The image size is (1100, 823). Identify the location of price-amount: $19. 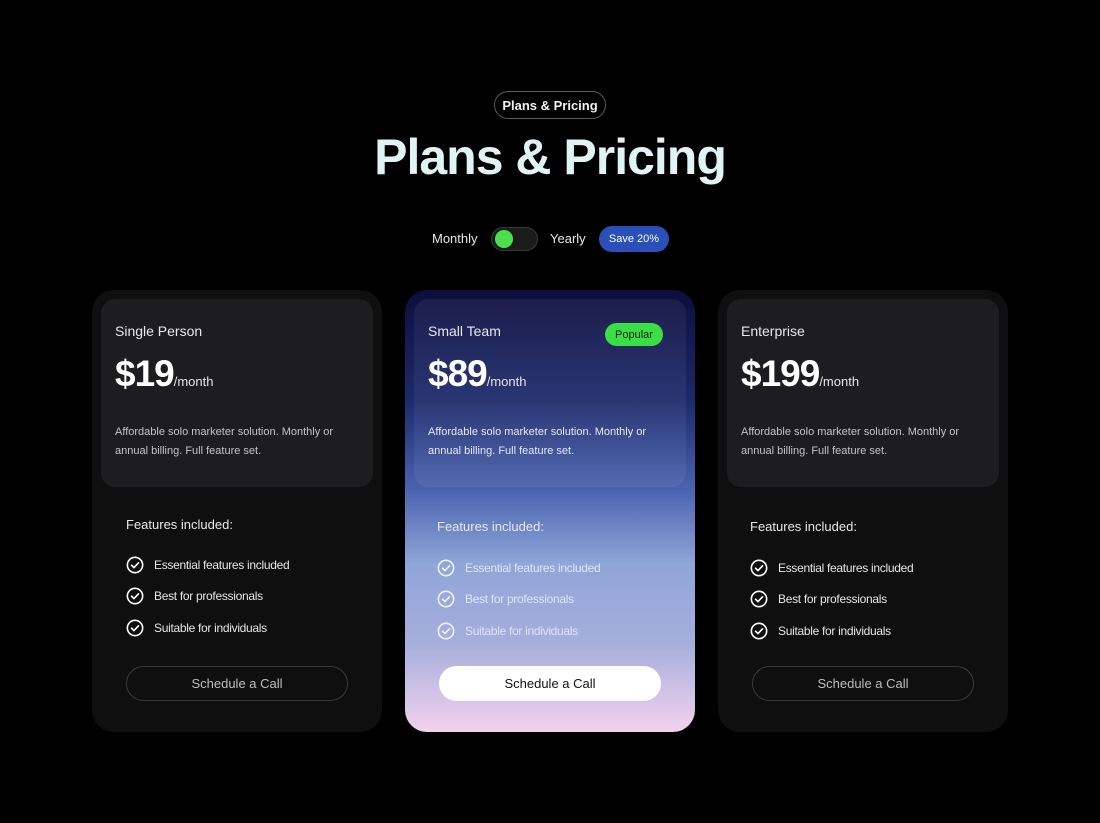
(145, 373).